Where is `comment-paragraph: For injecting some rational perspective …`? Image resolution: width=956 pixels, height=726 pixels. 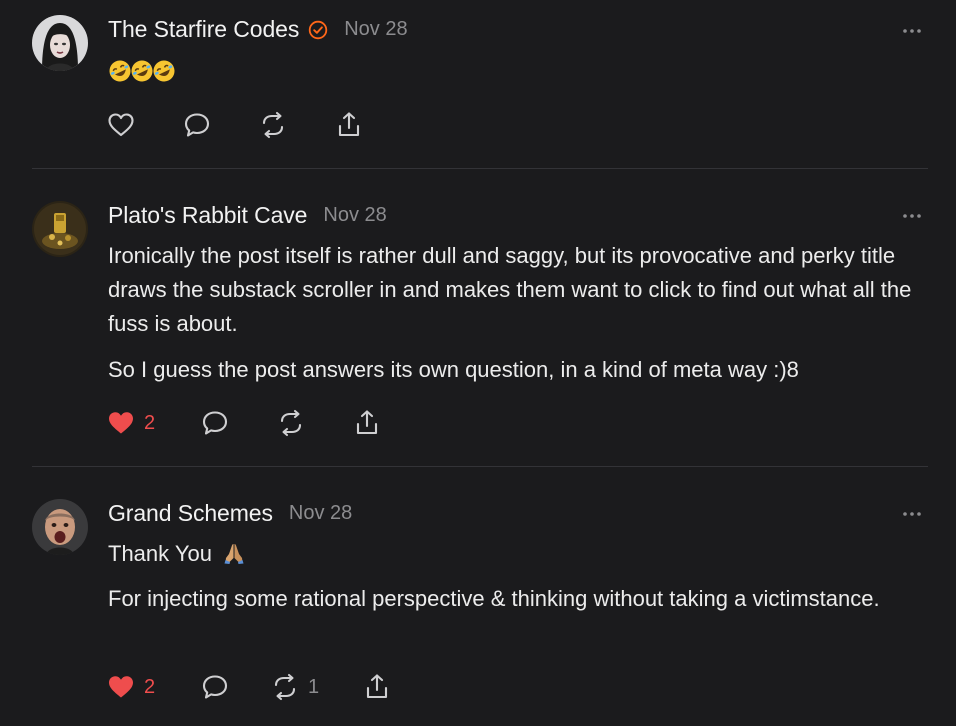
comment-paragraph: For injecting some rational perspective … is located at coordinates (494, 598).